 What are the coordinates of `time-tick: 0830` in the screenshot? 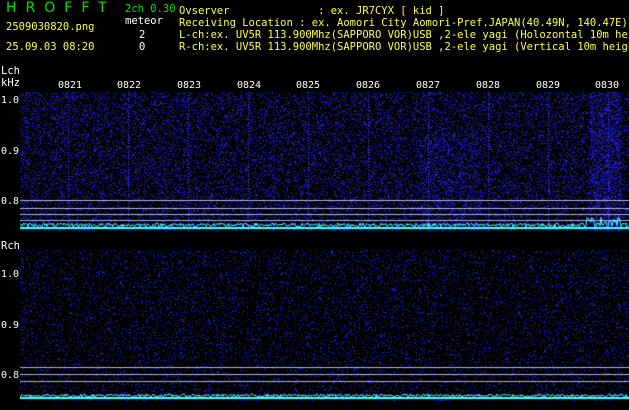 It's located at (607, 85).